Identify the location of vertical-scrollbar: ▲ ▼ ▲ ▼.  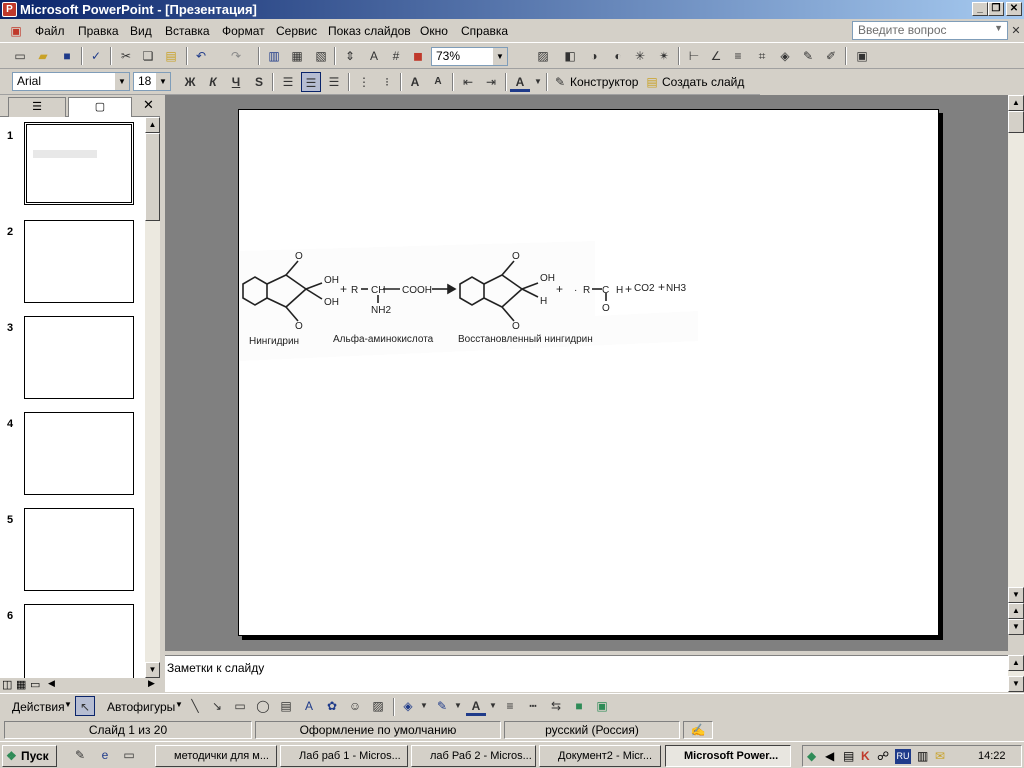
(1016, 365).